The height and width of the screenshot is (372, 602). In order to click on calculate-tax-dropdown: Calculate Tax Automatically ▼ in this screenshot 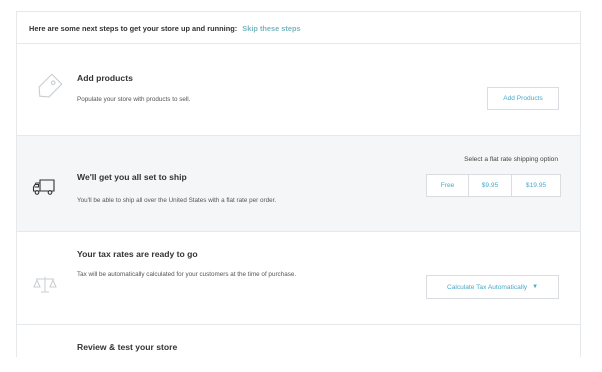, I will do `click(492, 287)`.